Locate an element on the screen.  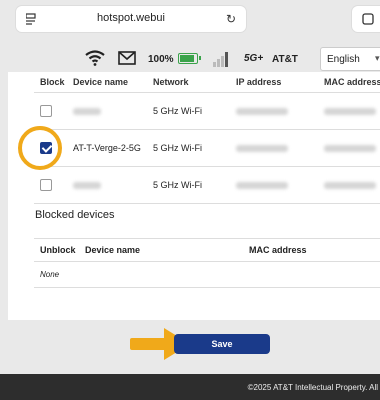
empty-state: None is located at coordinates (207, 274).